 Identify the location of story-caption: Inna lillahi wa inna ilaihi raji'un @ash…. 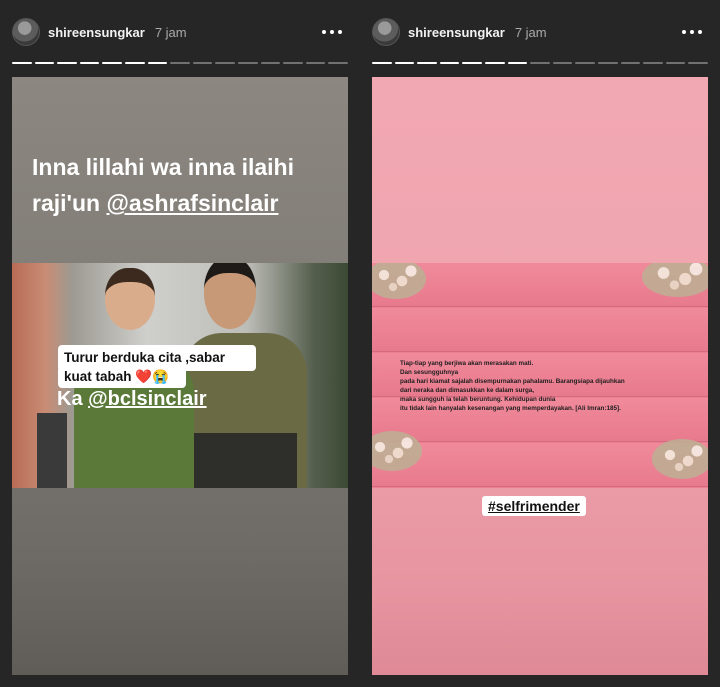
(182, 185).